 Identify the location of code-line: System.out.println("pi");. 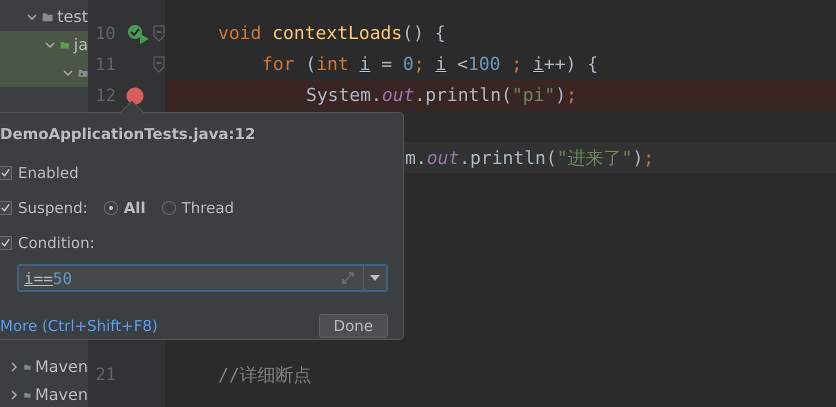
(441, 95).